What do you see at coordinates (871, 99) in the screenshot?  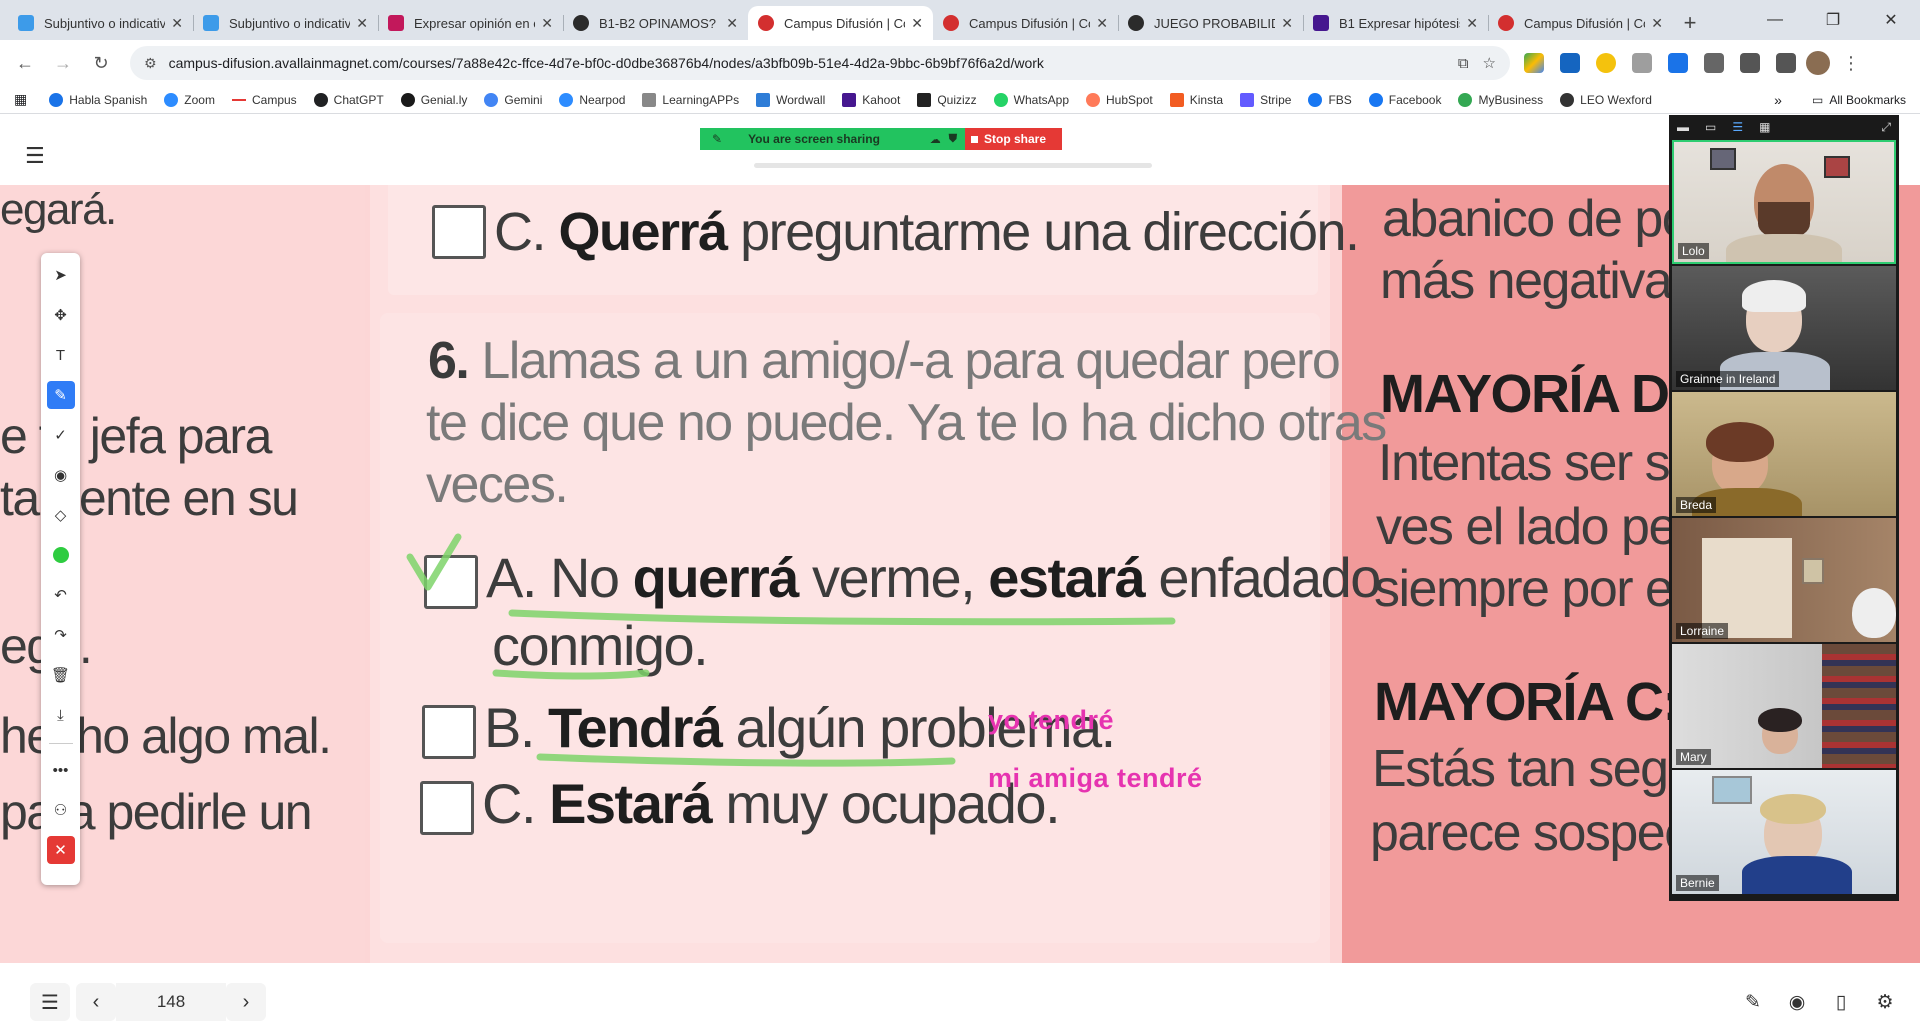 I see `bookmark: Kahoot` at bounding box center [871, 99].